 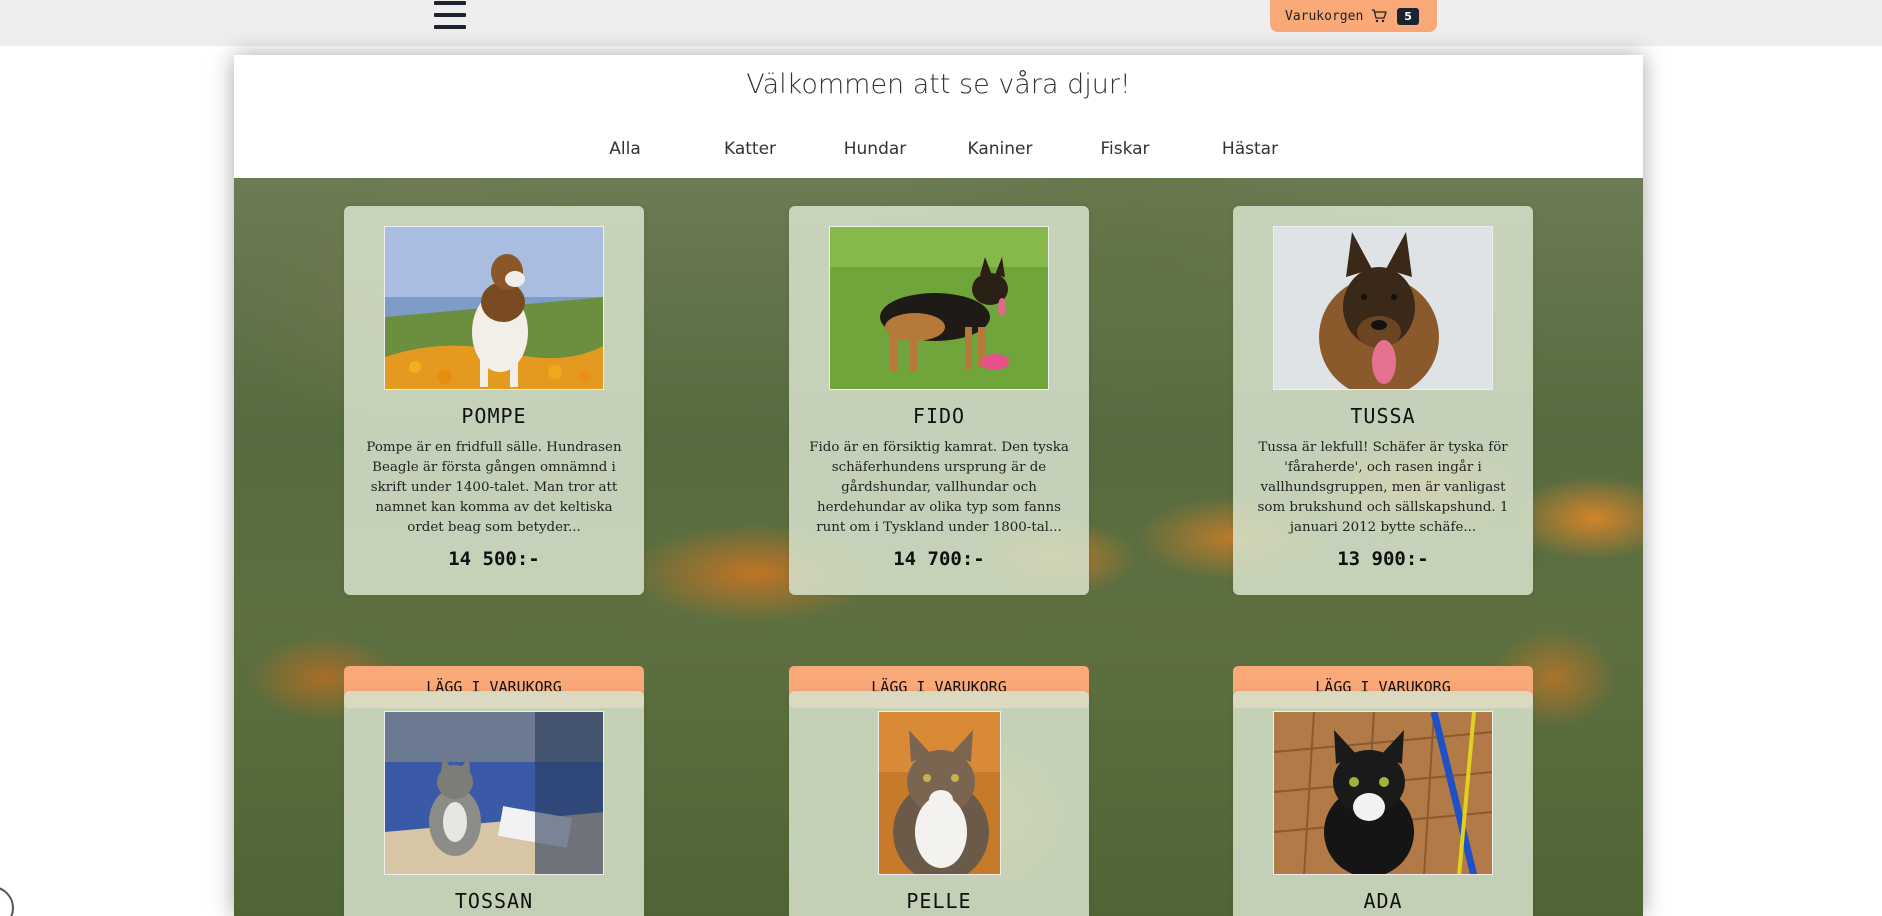 I want to click on shopping-cart-icon, so click(x=1379, y=16).